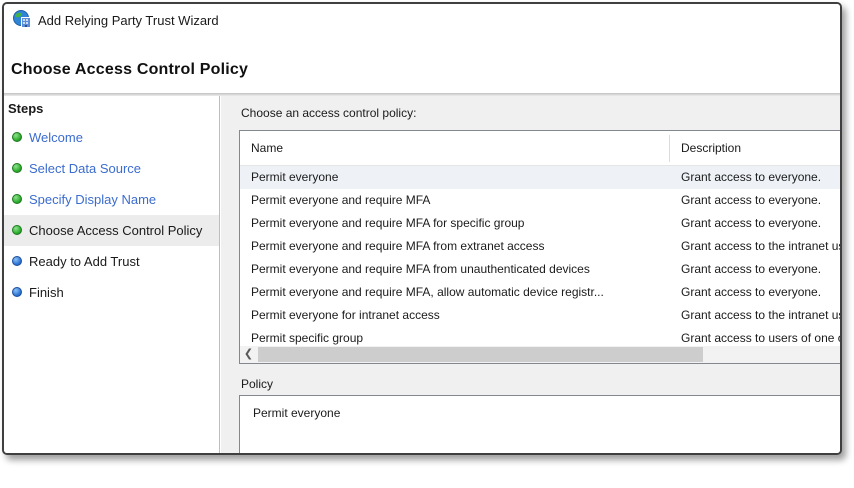 This screenshot has width=854, height=488. Describe the element at coordinates (422, 20) in the screenshot. I see `title-bar: Add Relying Party Trust Wizard` at that location.